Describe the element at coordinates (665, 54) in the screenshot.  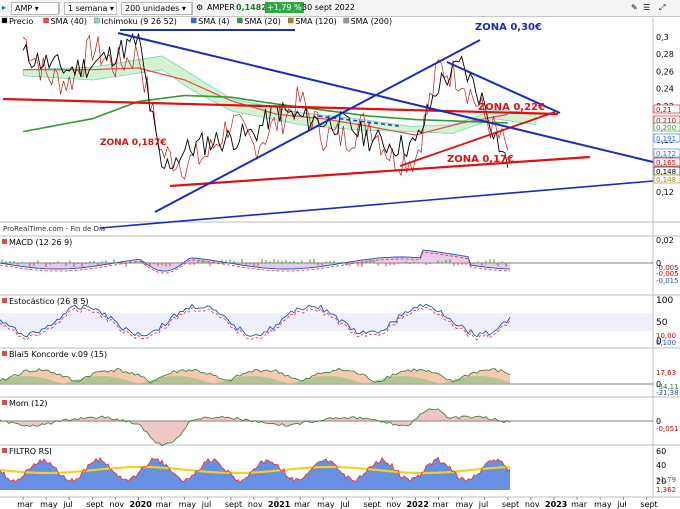
I see `price-axis-tick: 0,28` at that location.